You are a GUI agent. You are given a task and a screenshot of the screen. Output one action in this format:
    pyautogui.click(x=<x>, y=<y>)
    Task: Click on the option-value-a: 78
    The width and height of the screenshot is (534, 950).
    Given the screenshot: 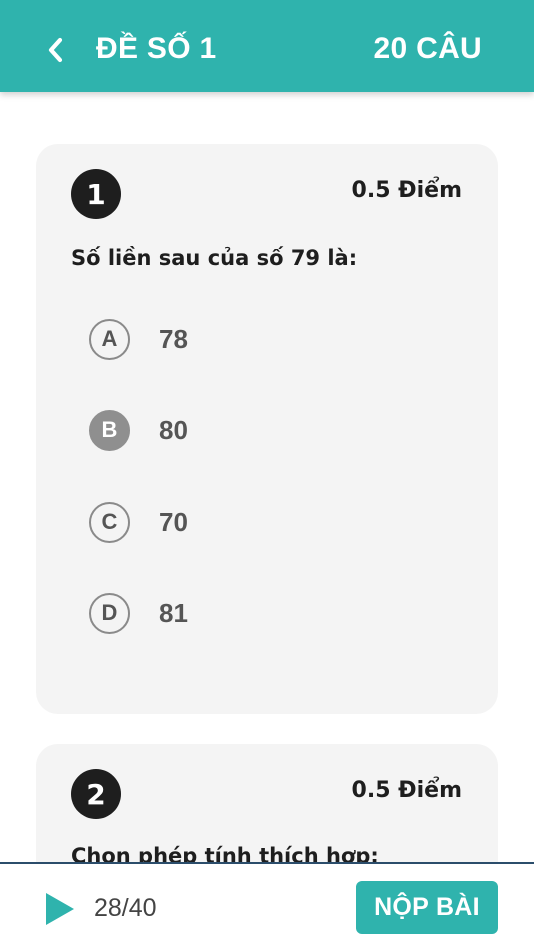 What is the action you would take?
    pyautogui.click(x=173, y=338)
    